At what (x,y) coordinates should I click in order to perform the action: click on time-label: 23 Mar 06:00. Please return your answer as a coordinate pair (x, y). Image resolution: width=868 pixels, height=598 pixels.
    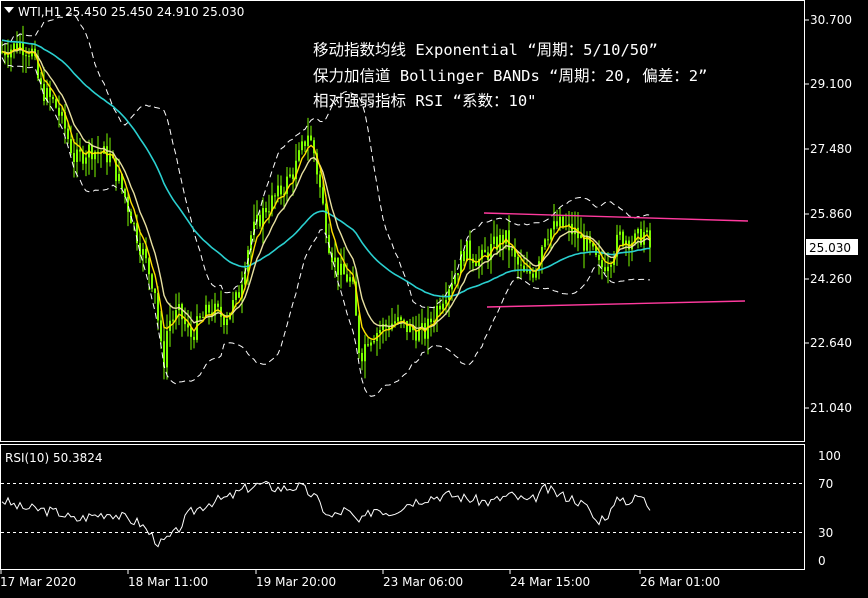
    Looking at the image, I should click on (423, 582).